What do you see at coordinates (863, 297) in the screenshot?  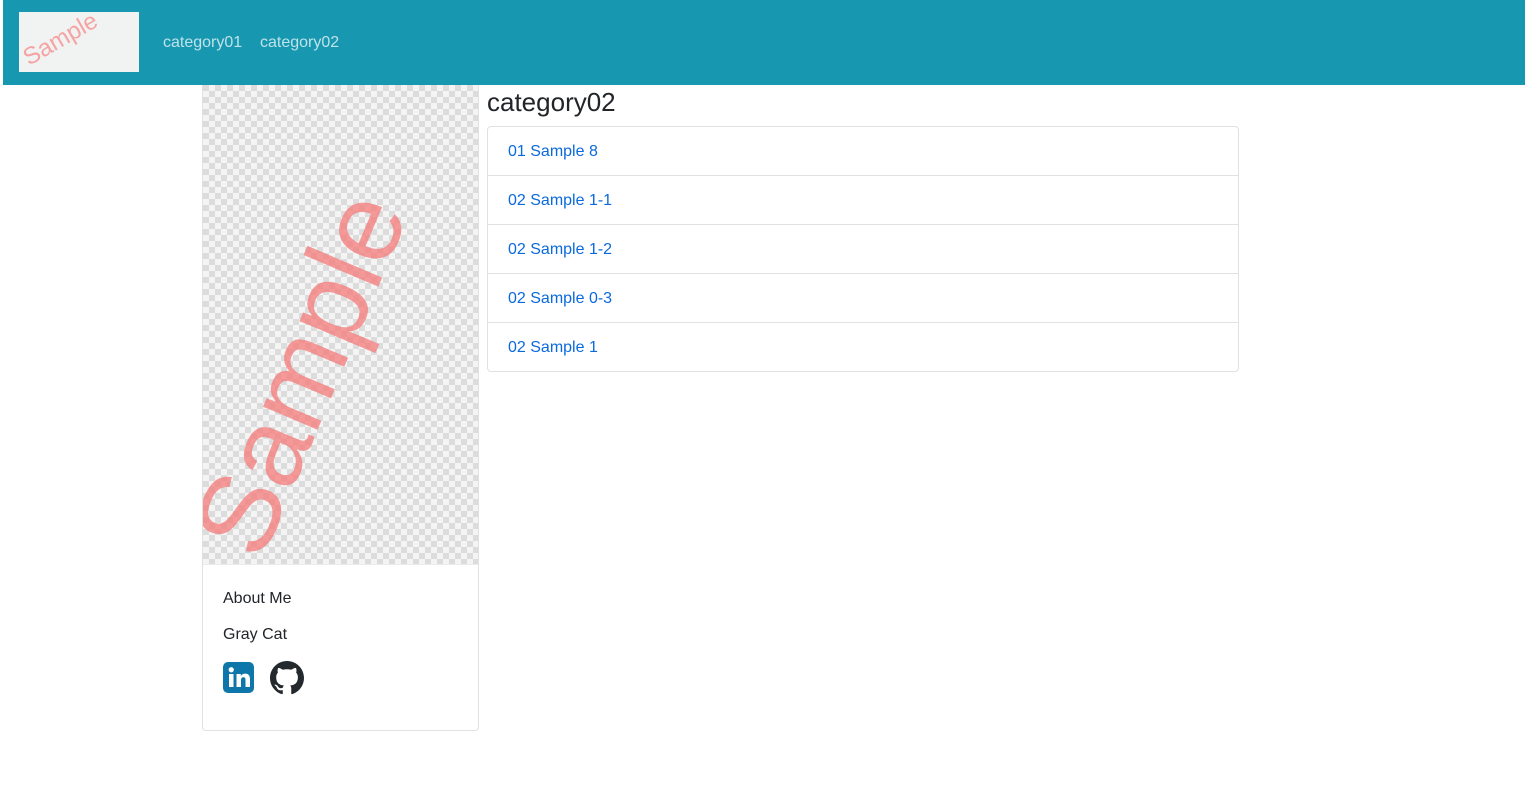 I see `post-list-item: 02 Sample 0-3` at bounding box center [863, 297].